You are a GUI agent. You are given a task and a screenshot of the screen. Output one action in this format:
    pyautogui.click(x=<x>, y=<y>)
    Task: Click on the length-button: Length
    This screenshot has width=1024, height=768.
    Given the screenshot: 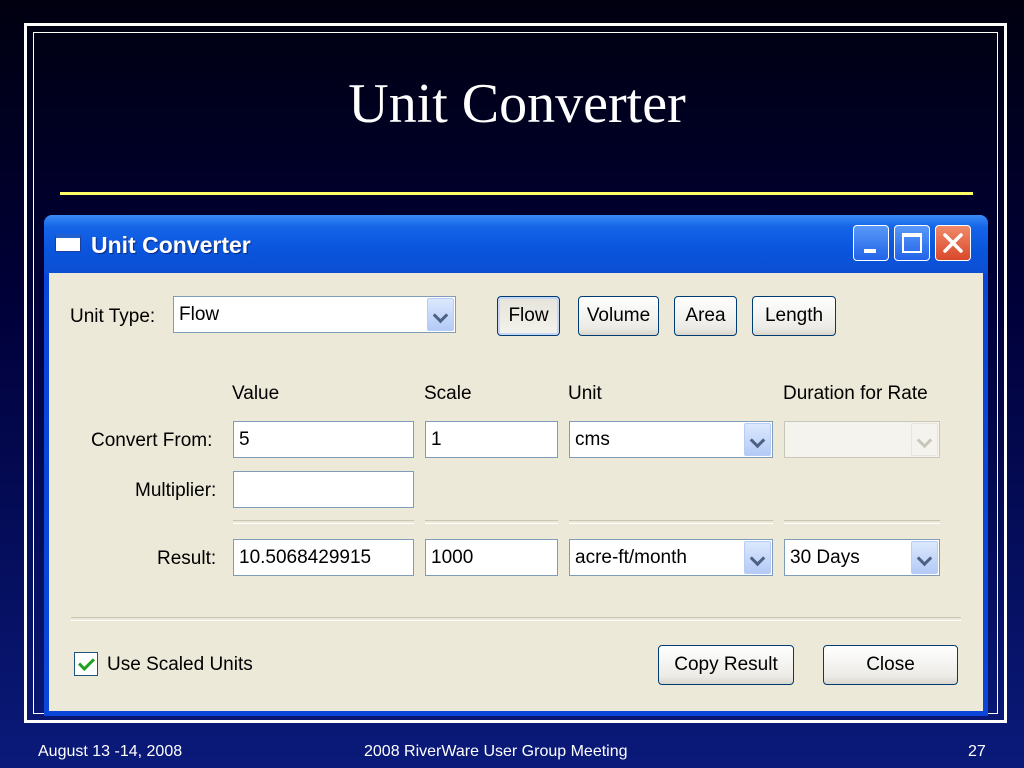 What is the action you would take?
    pyautogui.click(x=794, y=316)
    